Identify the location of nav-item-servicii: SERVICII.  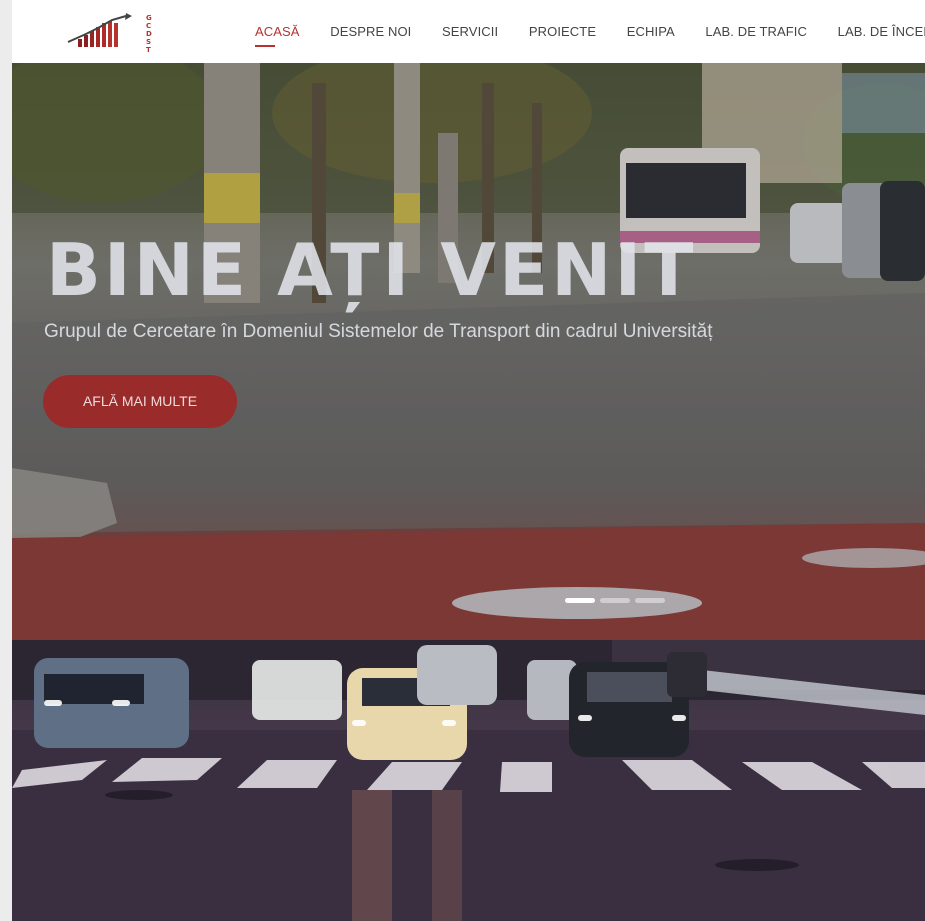
(470, 31).